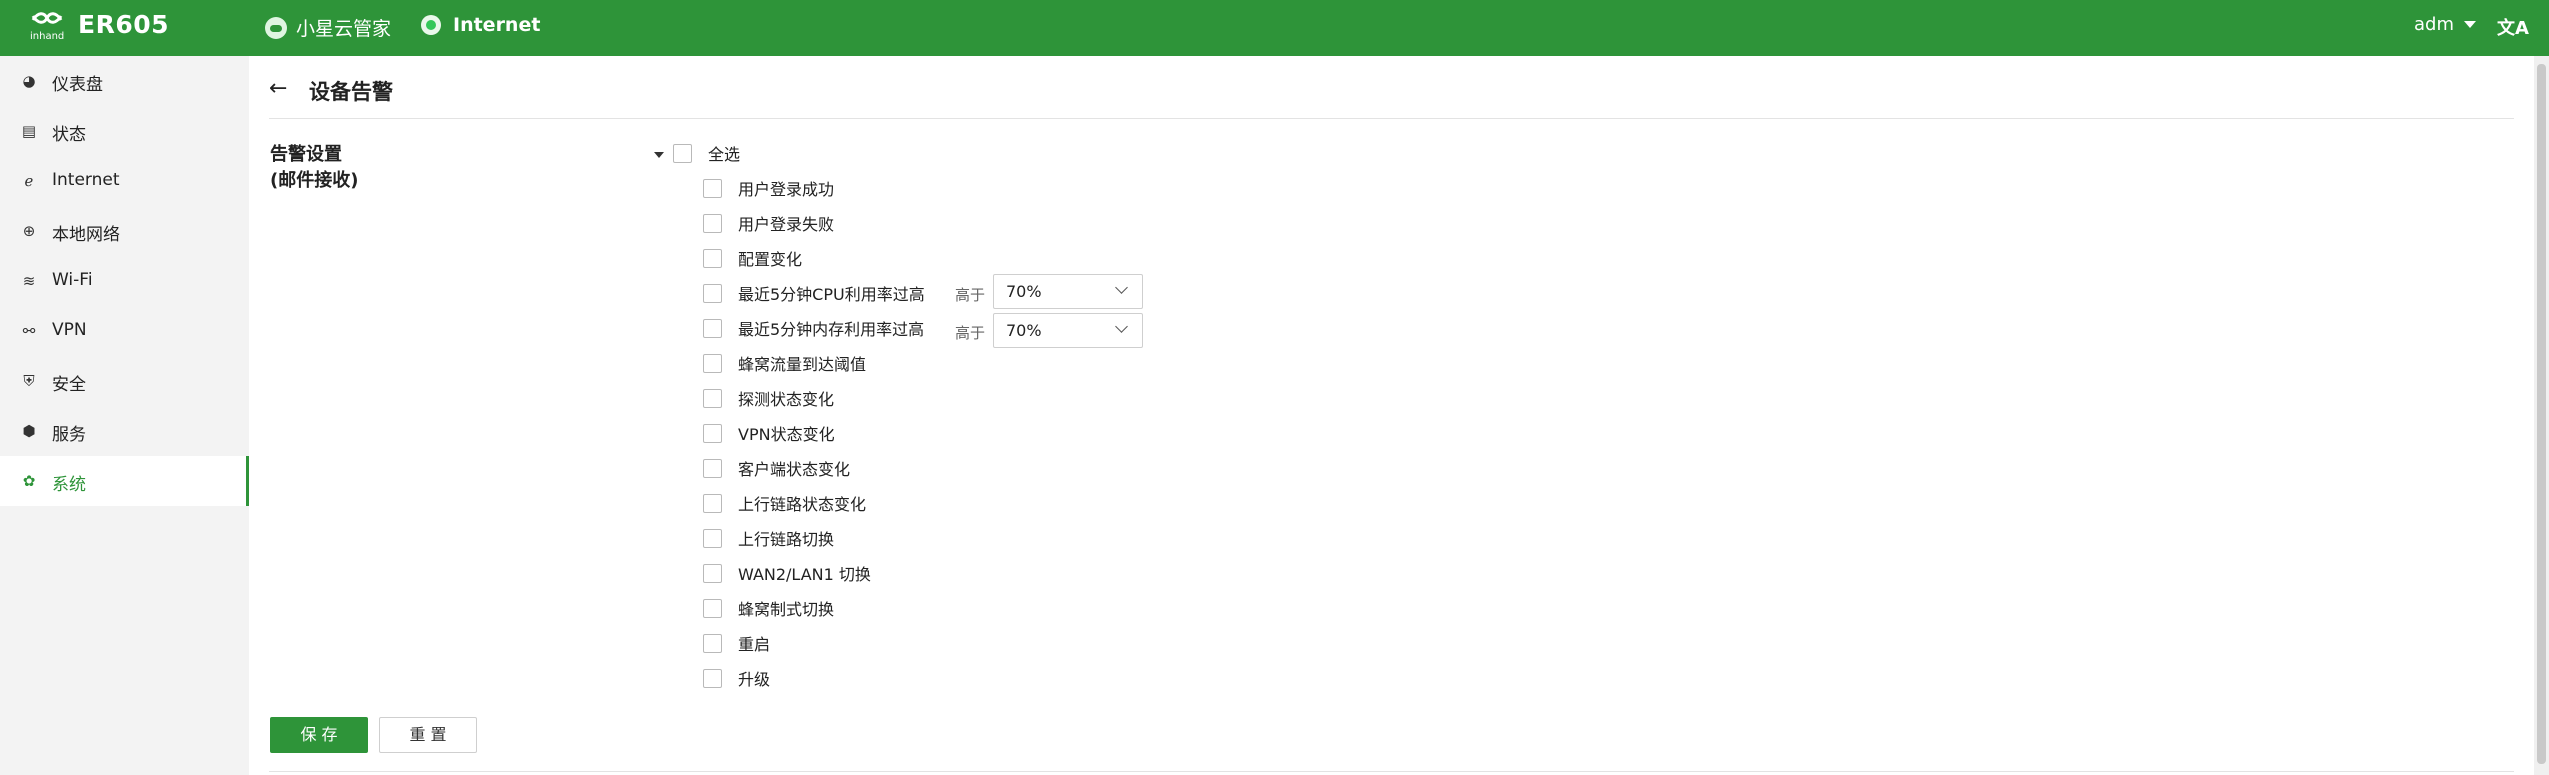  What do you see at coordinates (786, 399) in the screenshot?
I see `alarm-label: 探测状态变化` at bounding box center [786, 399].